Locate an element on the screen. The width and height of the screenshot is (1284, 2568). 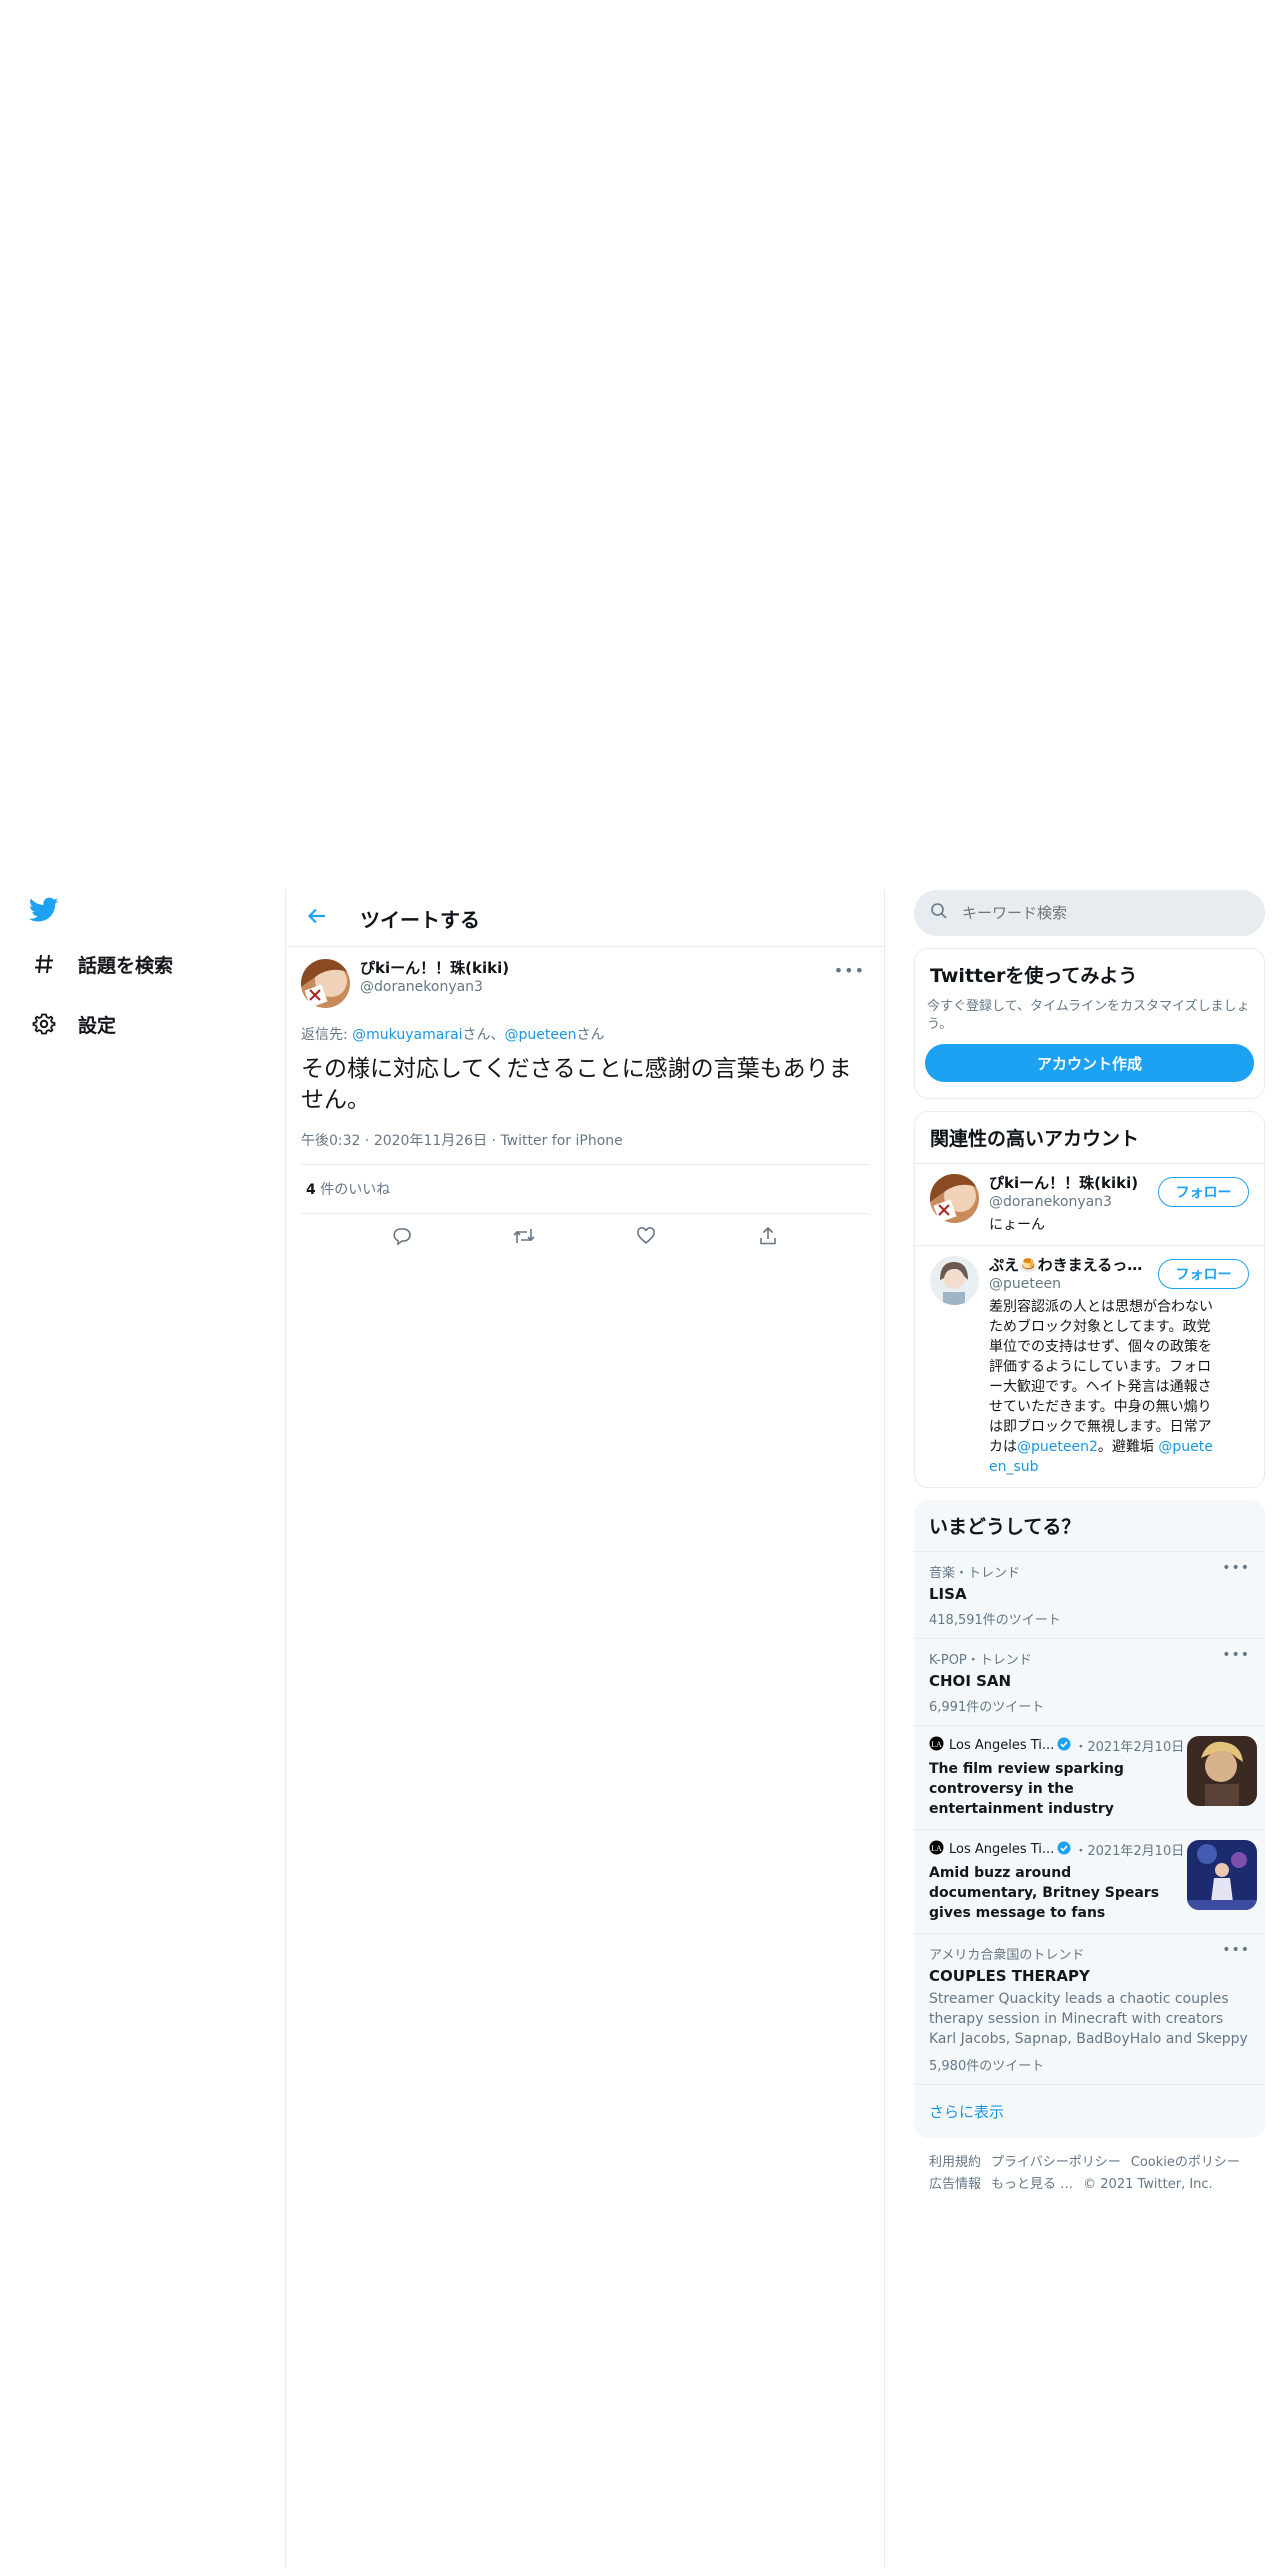
retweet-button is located at coordinates (524, 1238).